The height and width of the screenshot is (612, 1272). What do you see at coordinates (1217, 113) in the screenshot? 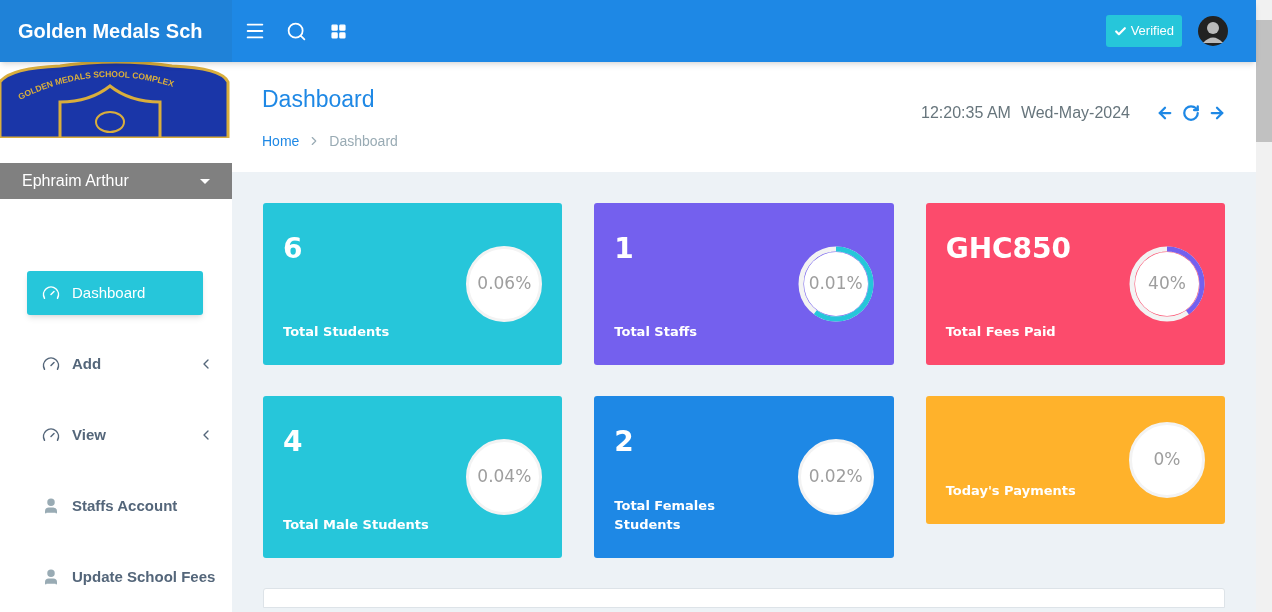
I see `forward-icon` at bounding box center [1217, 113].